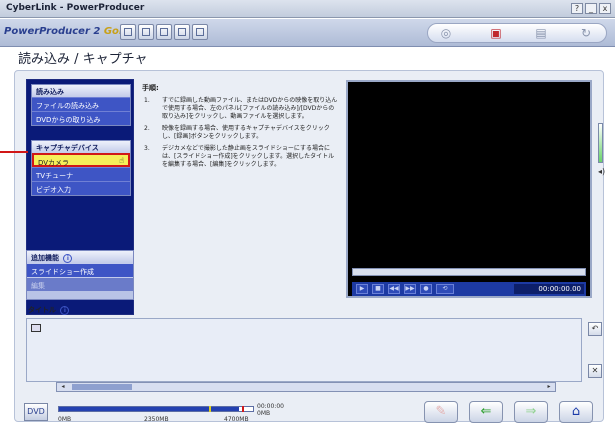 The height and width of the screenshot is (432, 615). I want to click on scroll-right-icon: ▸, so click(549, 387).